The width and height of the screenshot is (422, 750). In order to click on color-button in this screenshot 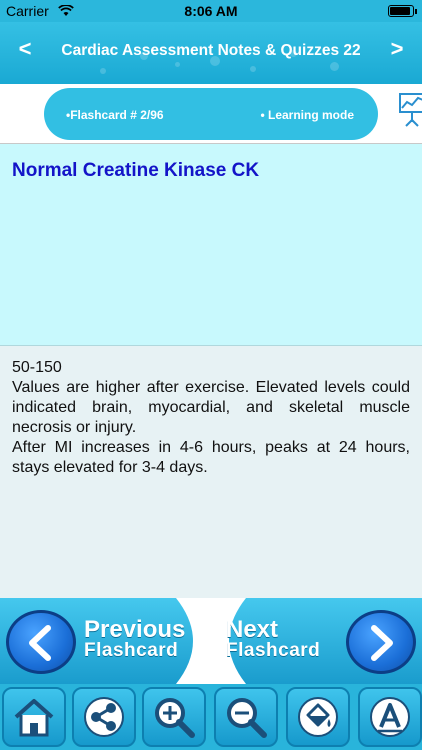, I will do `click(318, 717)`.